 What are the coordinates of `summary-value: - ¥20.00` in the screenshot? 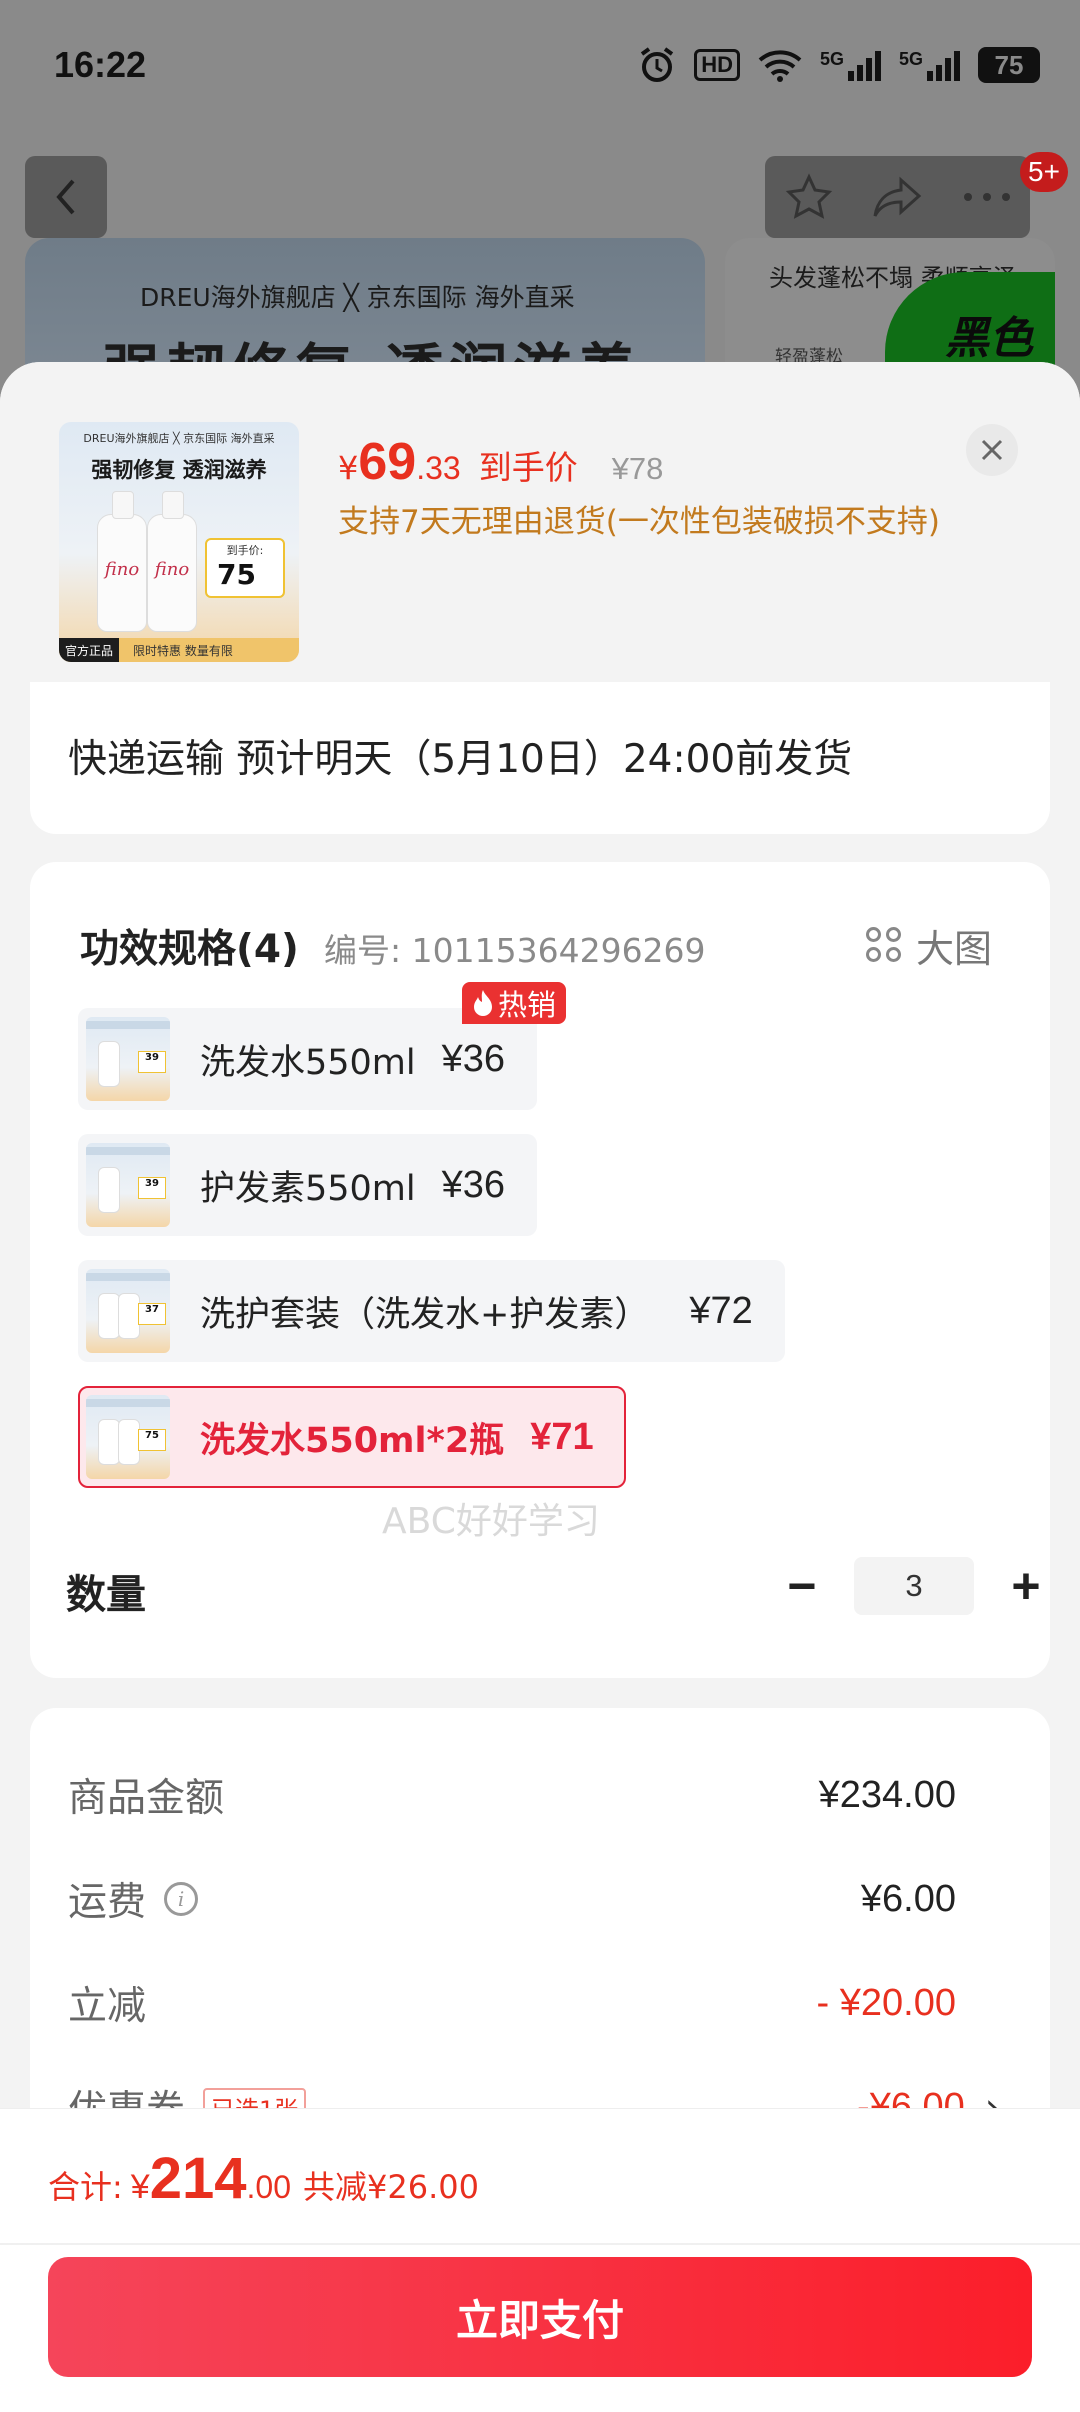 It's located at (886, 2002).